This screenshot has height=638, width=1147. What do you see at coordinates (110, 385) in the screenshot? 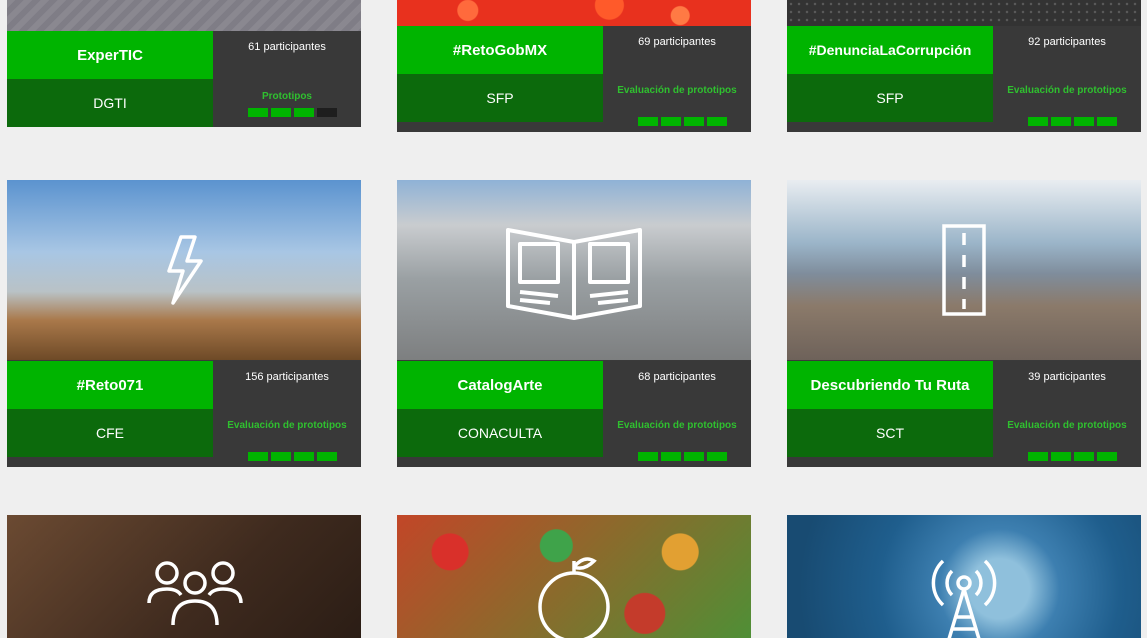
I see `card-title: #Reto071` at bounding box center [110, 385].